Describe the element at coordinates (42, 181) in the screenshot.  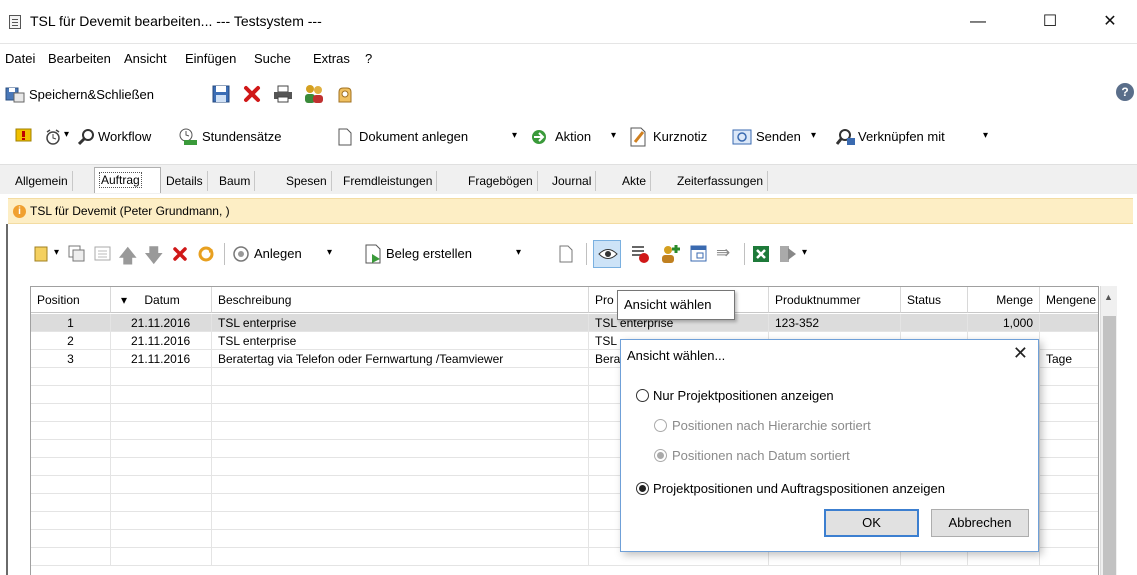
I see `tab-allgemein: Allgemein` at that location.